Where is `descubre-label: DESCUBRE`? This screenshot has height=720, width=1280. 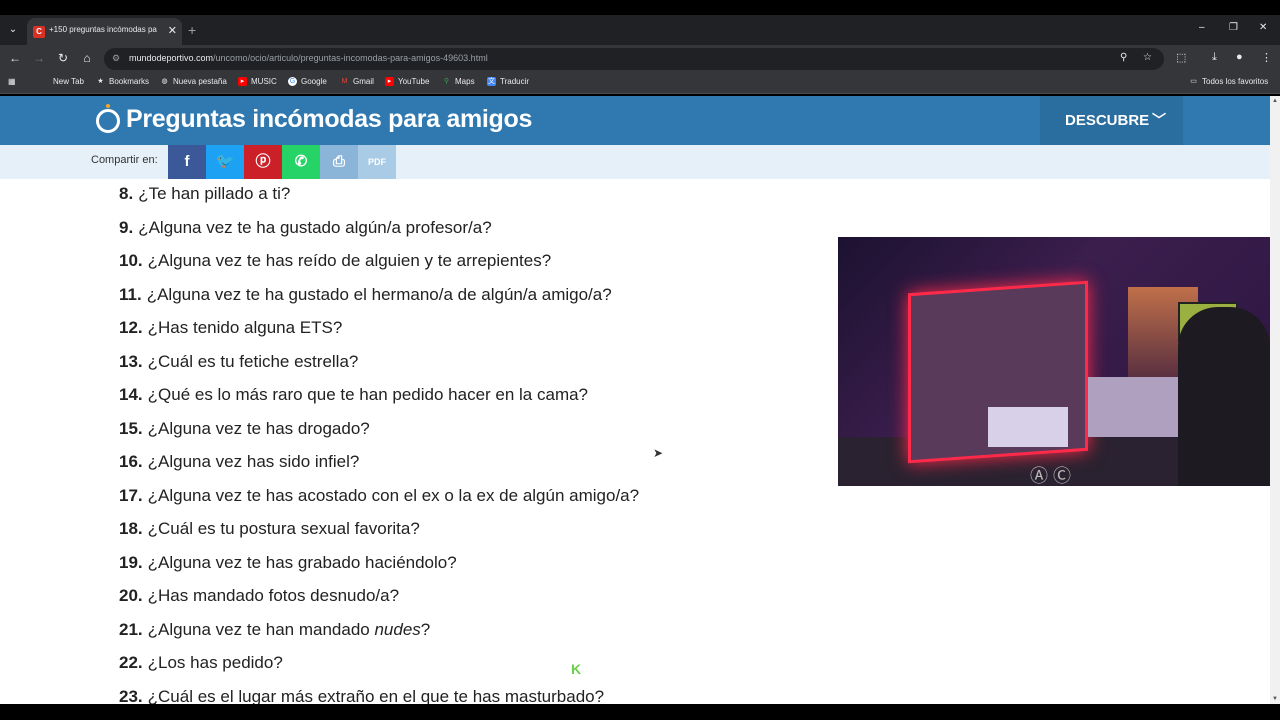 descubre-label: DESCUBRE is located at coordinates (1107, 120).